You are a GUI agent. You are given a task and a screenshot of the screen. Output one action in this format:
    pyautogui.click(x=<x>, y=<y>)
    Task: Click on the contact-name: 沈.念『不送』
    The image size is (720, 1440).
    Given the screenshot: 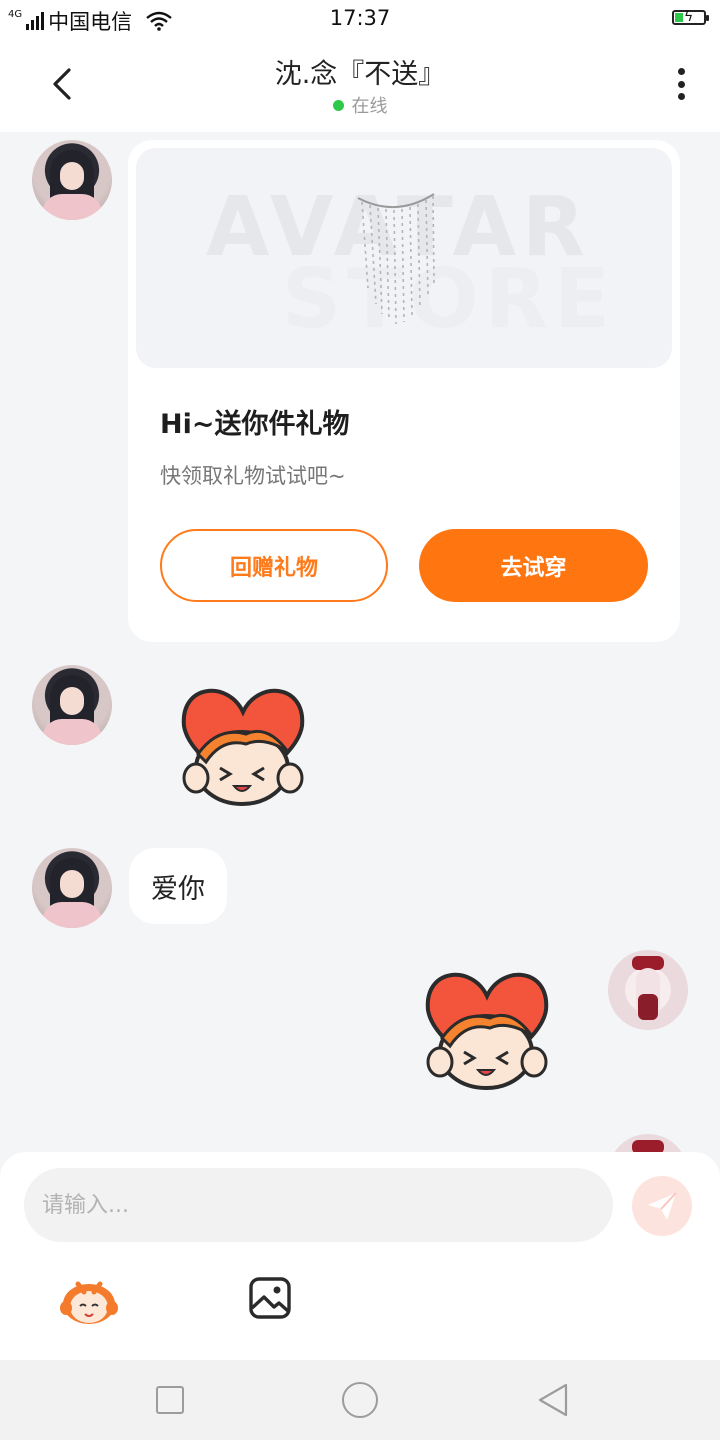 What is the action you would take?
    pyautogui.click(x=360, y=74)
    